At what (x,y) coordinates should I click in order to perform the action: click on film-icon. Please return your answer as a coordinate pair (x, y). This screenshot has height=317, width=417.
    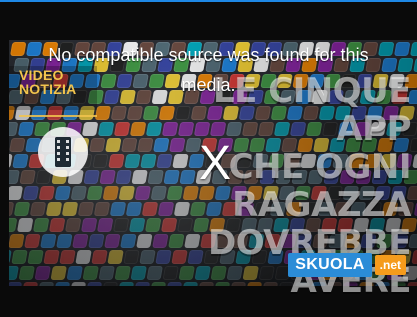
    Looking at the image, I should click on (63, 152).